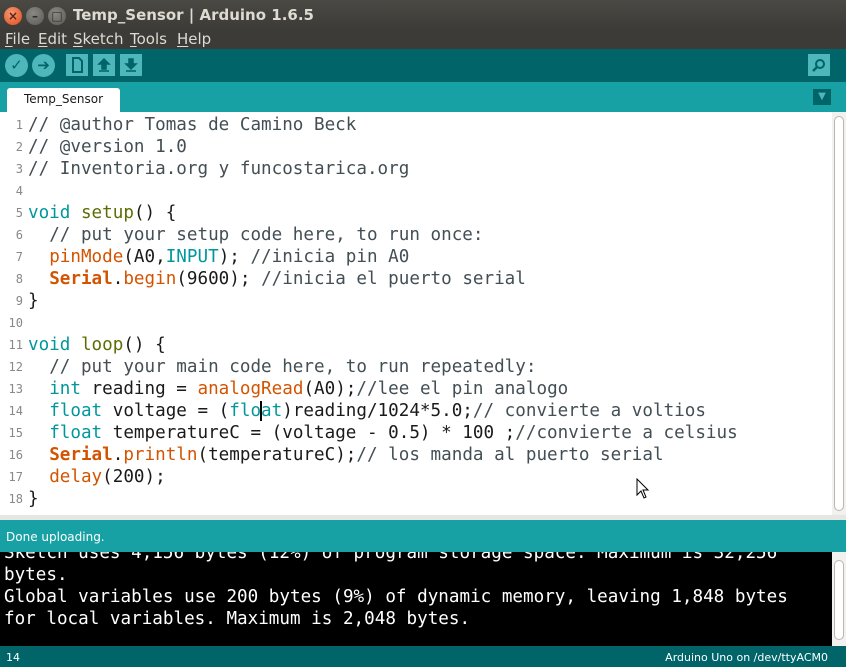  What do you see at coordinates (139, 389) in the screenshot?
I see `code-token: reading =` at bounding box center [139, 389].